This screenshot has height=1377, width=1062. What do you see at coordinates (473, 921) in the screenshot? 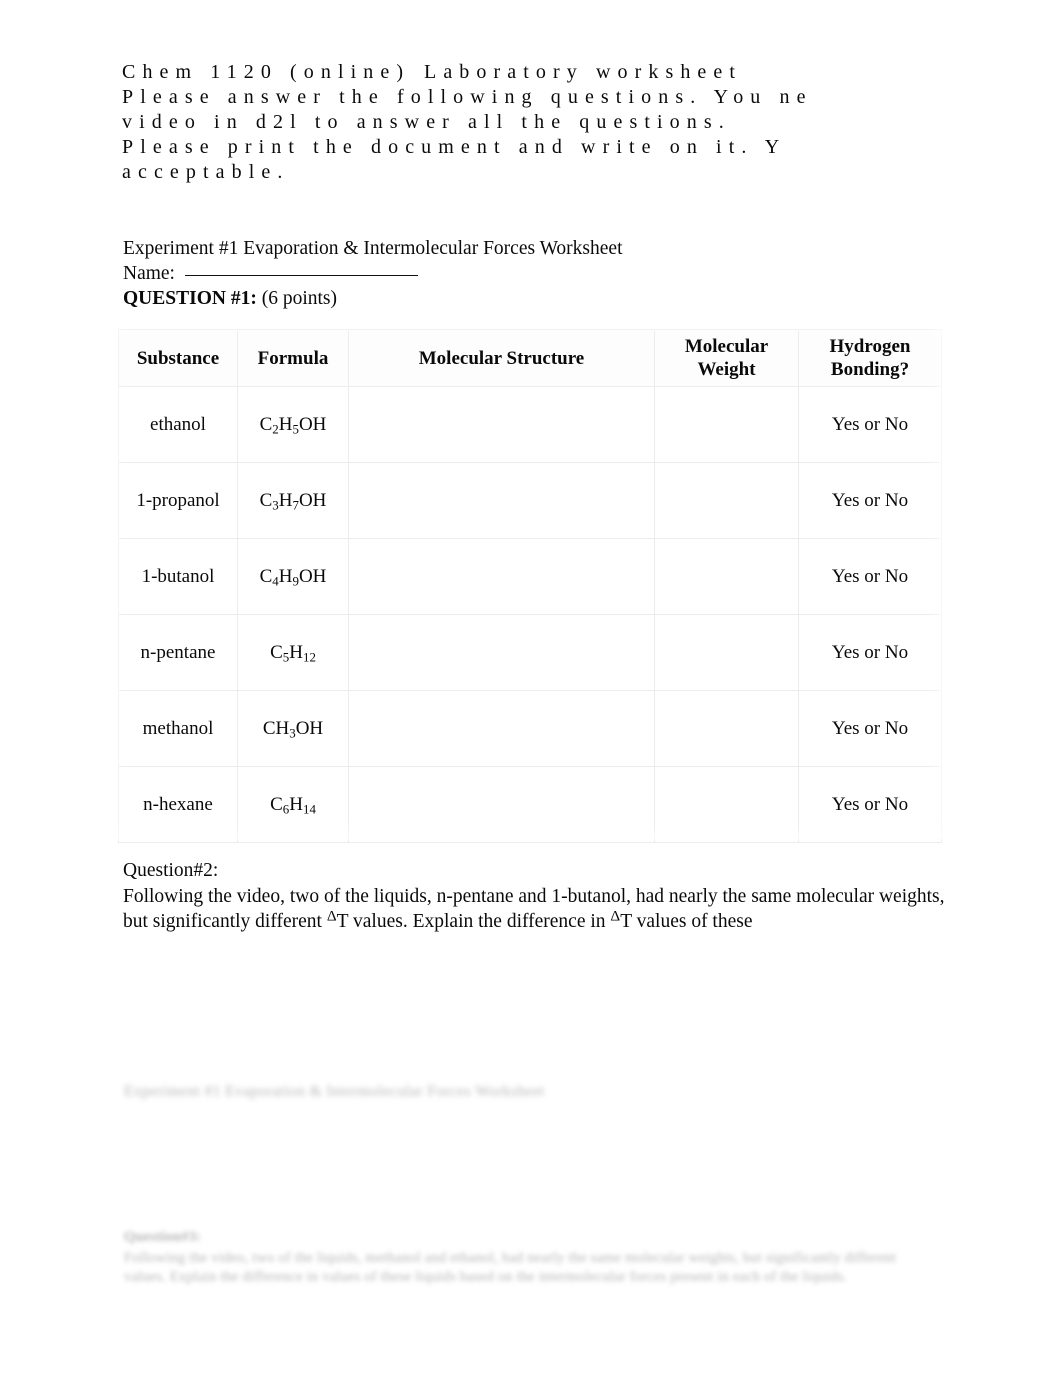
I see `question-2-text-b: T values. Explain the difference in` at bounding box center [473, 921].